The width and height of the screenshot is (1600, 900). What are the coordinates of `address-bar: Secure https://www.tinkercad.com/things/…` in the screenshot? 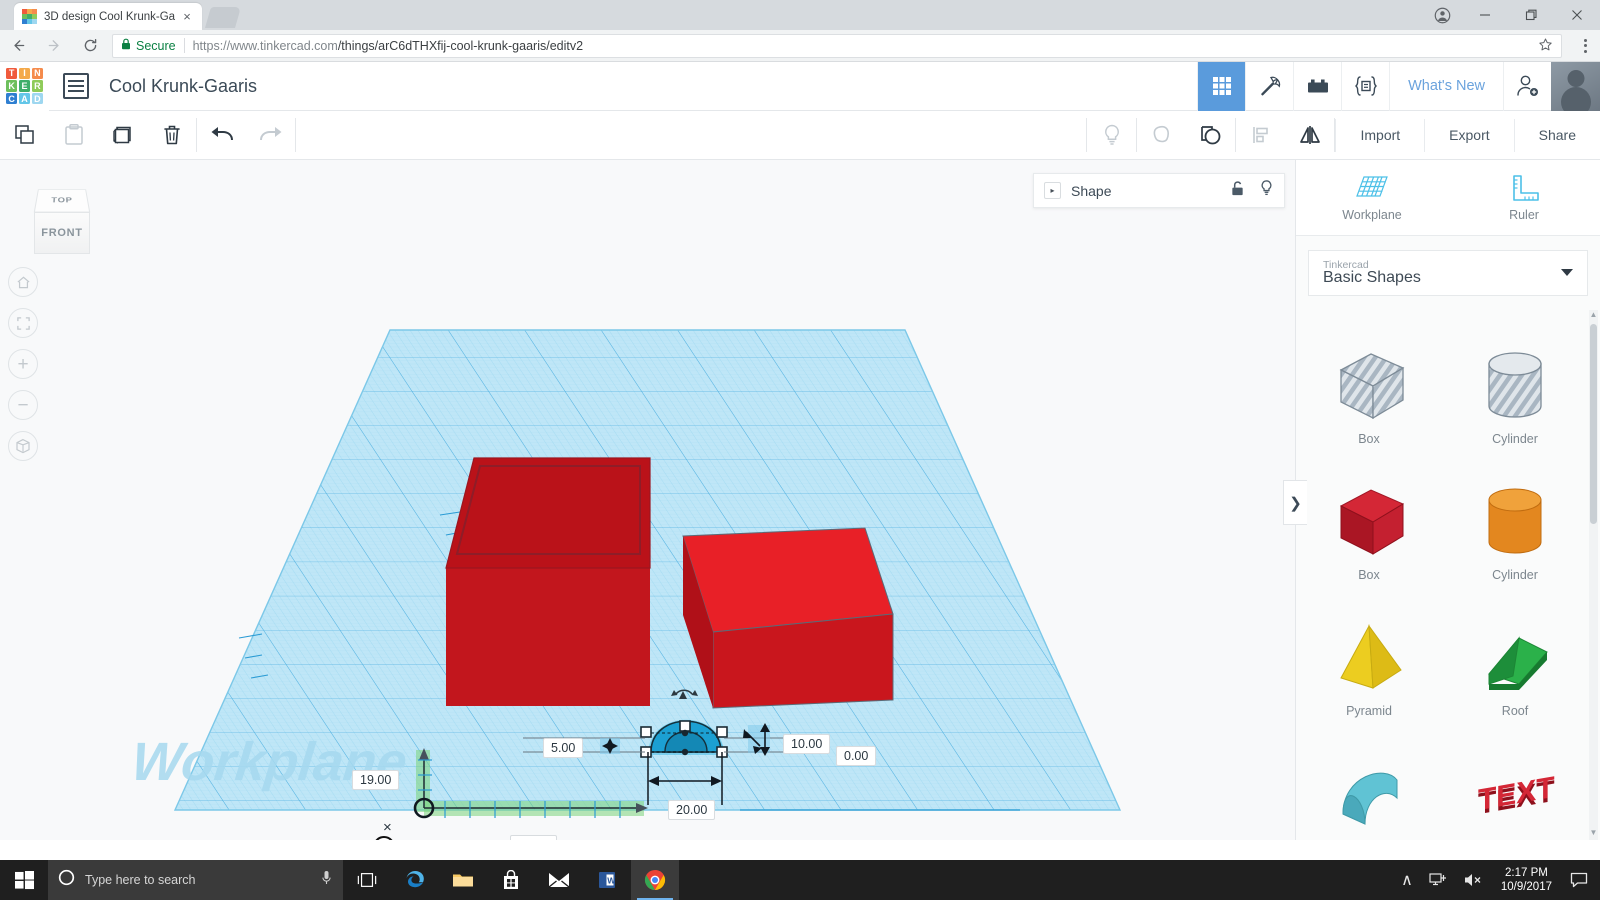 It's located at (837, 45).